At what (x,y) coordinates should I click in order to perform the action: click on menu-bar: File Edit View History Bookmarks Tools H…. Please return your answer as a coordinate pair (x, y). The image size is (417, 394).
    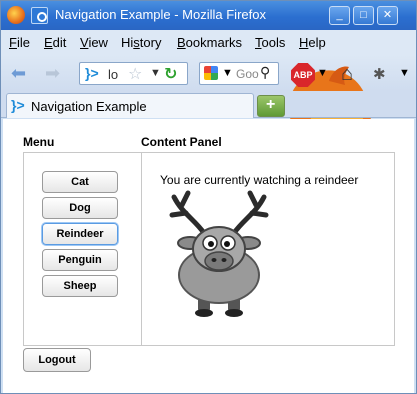
    Looking at the image, I should click on (208, 42).